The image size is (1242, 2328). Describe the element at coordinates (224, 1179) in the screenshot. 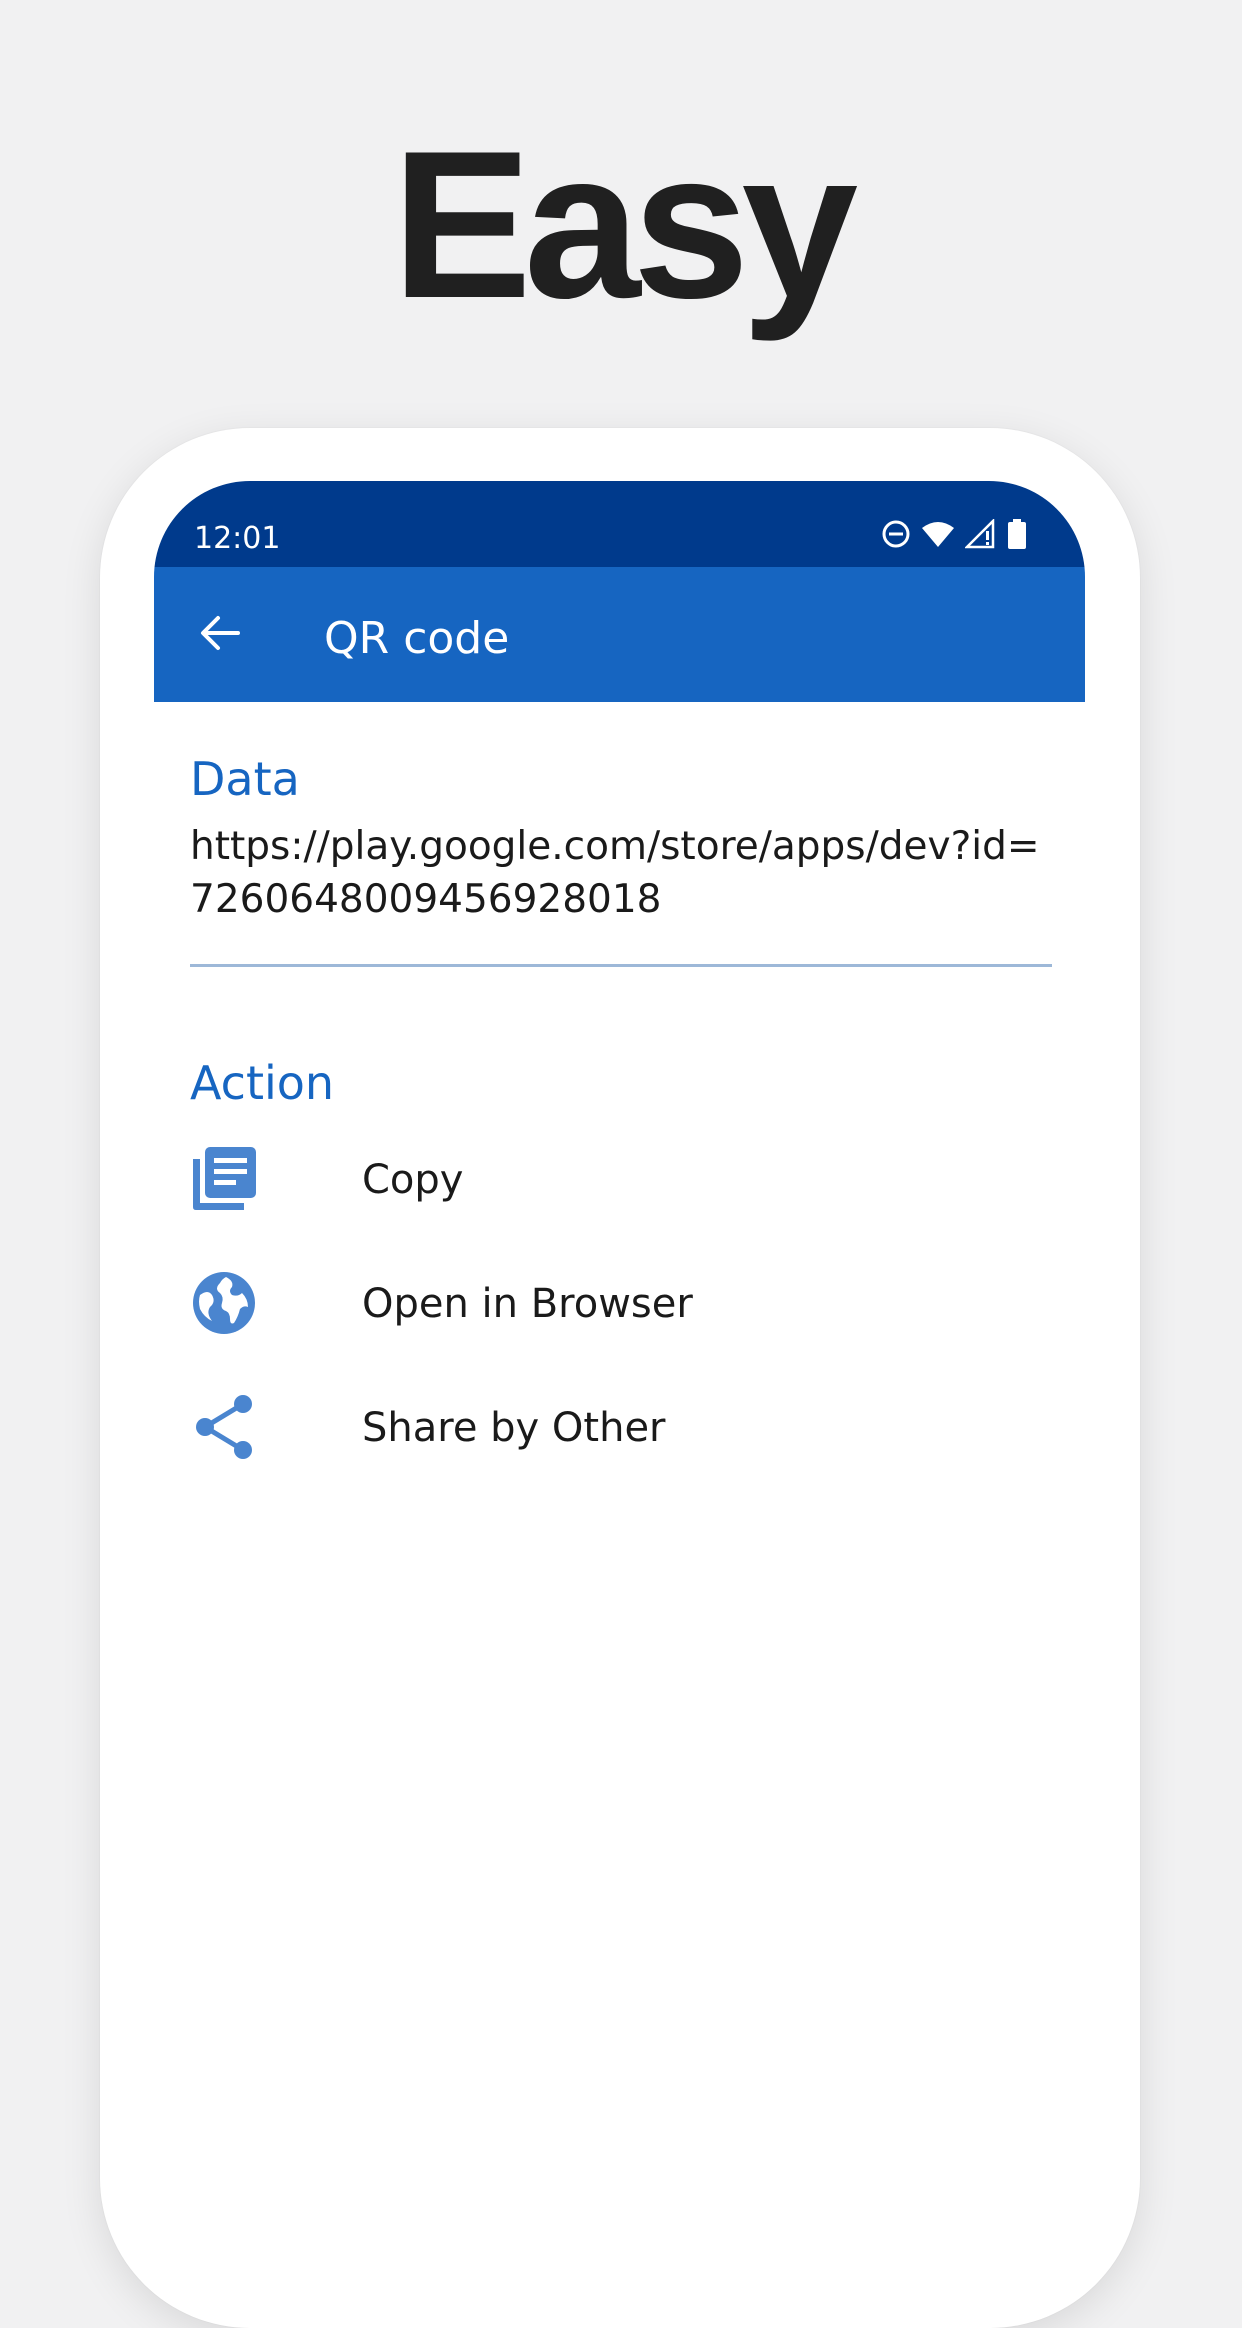

I see `copy-icon` at that location.